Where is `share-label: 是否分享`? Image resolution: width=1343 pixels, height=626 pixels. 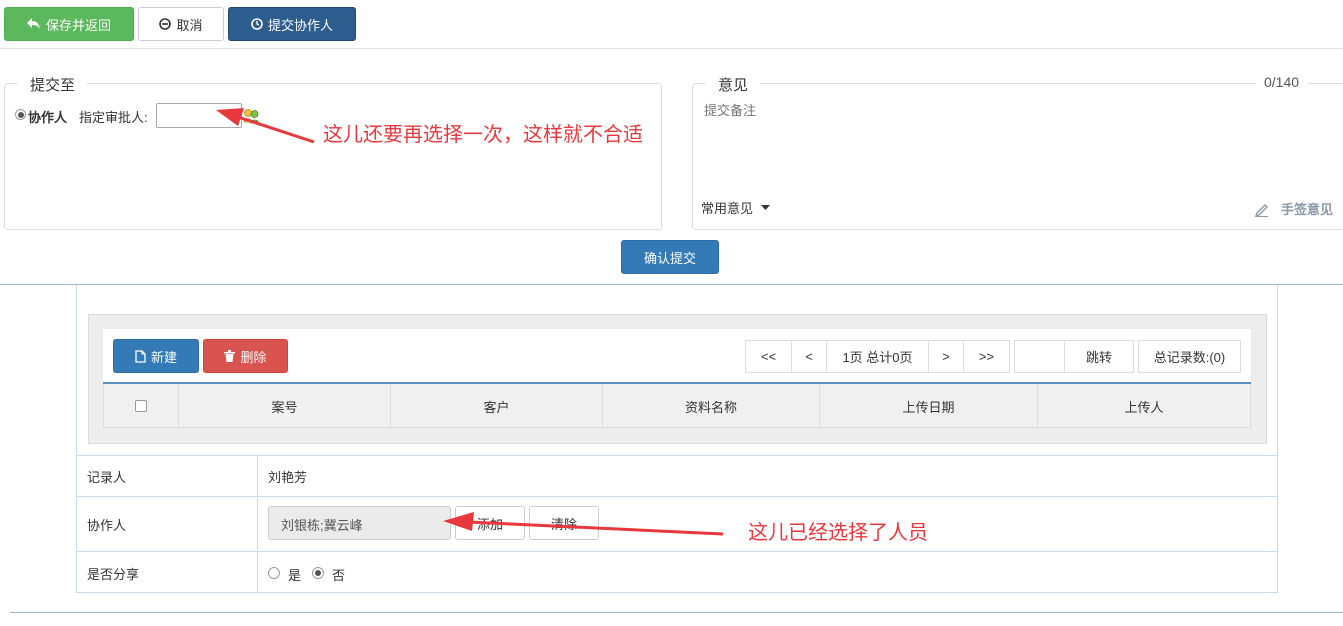 share-label: 是否分享 is located at coordinates (113, 574).